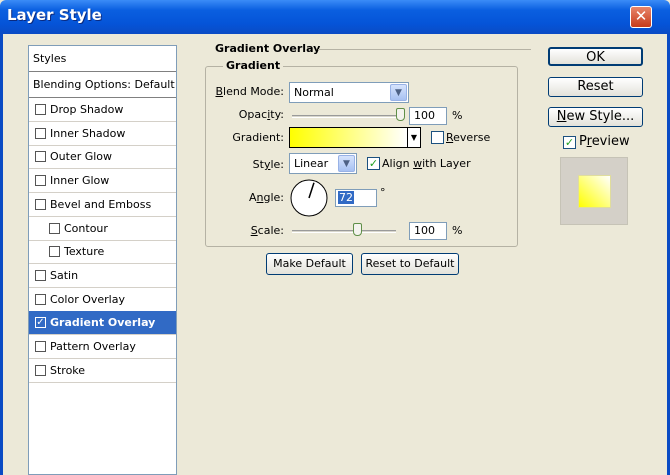 Image resolution: width=670 pixels, height=475 pixels. Describe the element at coordinates (309, 264) in the screenshot. I see `make-default-button: Make Default` at that location.